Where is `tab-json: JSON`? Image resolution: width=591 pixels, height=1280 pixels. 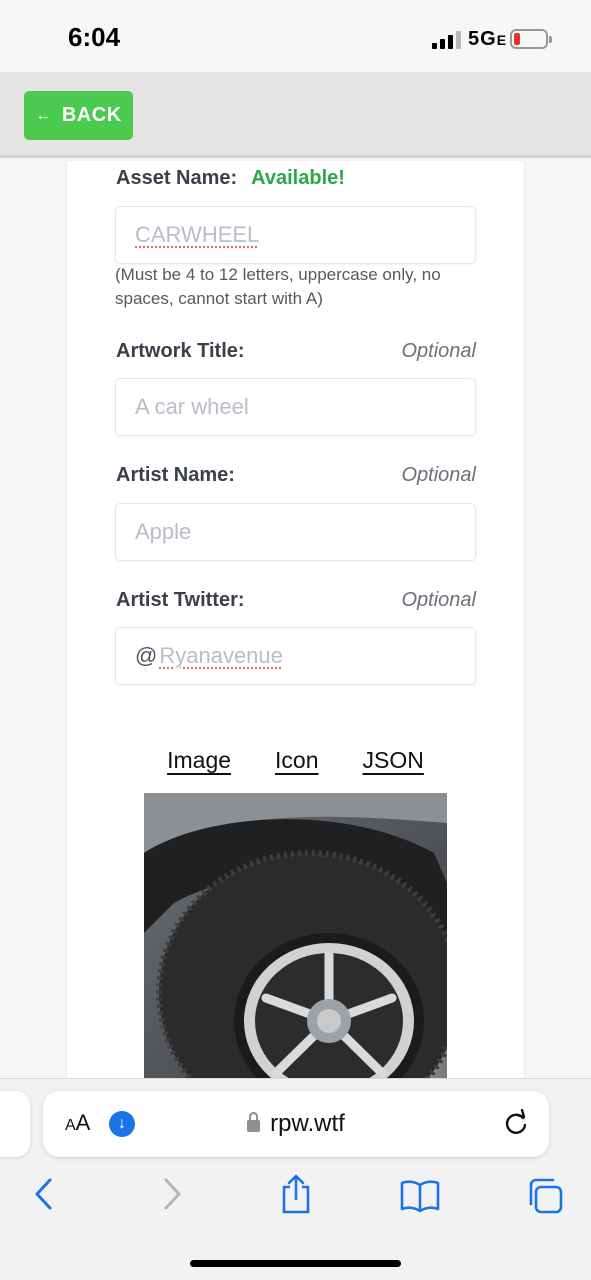 tab-json: JSON is located at coordinates (393, 760).